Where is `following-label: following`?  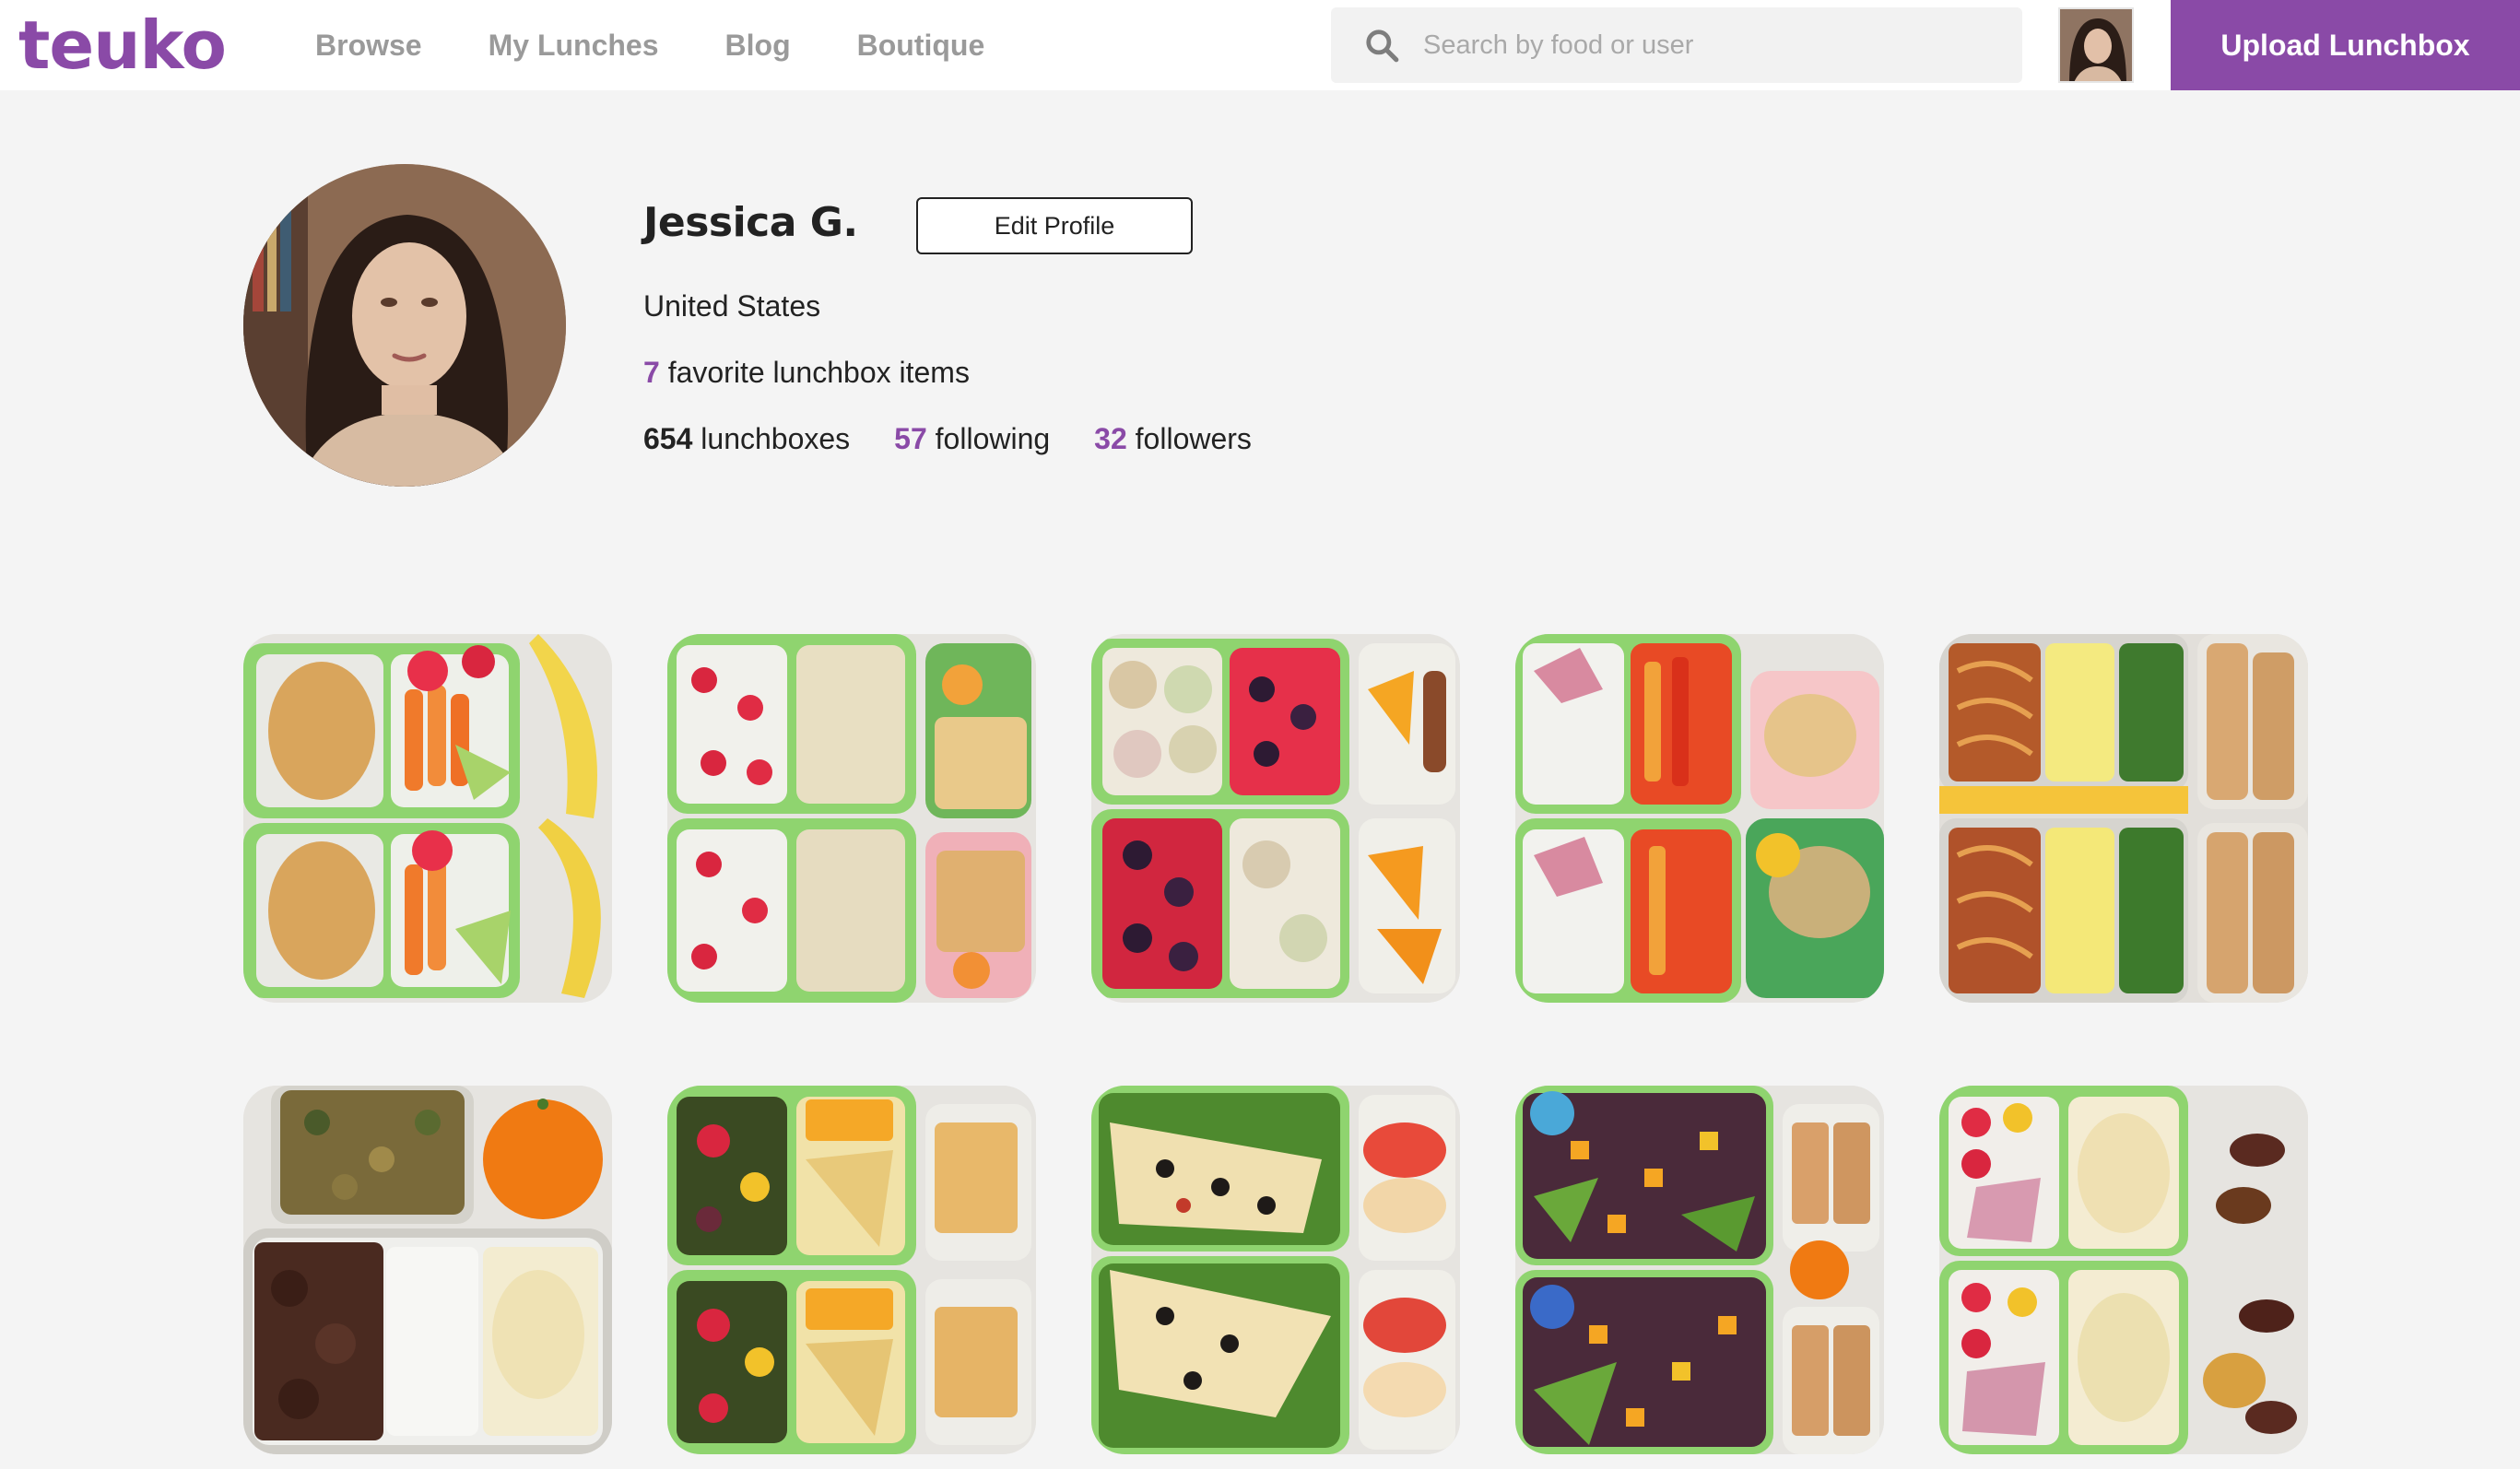 following-label: following is located at coordinates (988, 438).